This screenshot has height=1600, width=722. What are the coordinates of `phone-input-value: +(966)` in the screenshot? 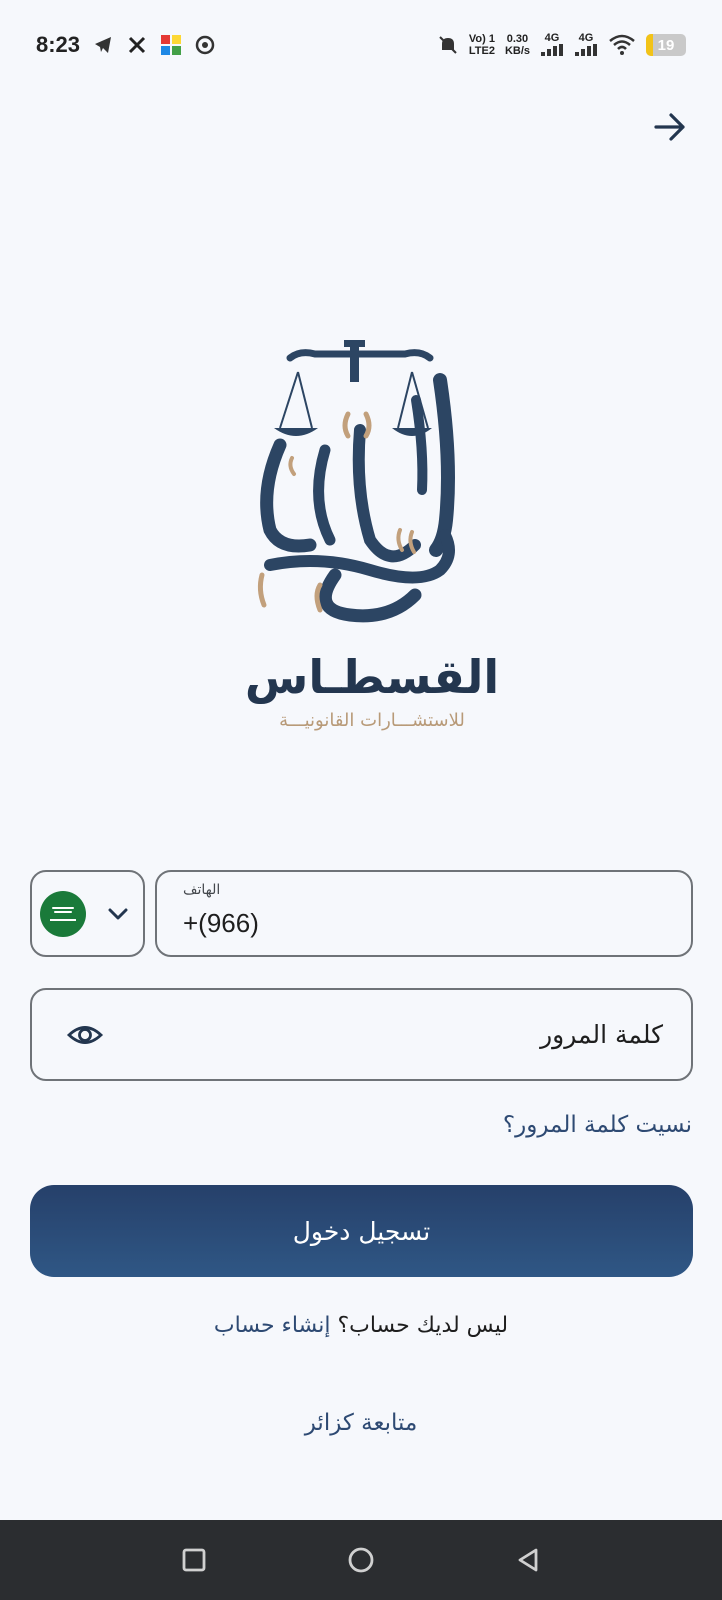 It's located at (221, 923).